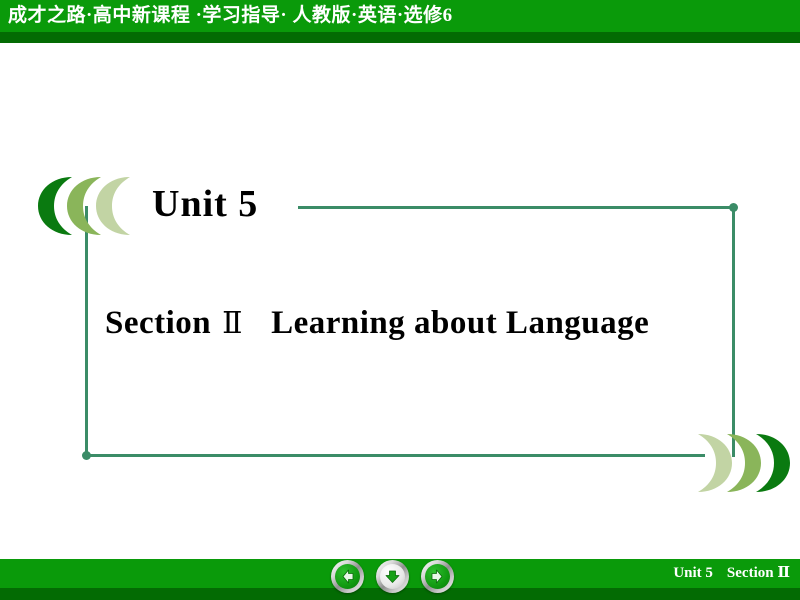 Image resolution: width=800 pixels, height=600 pixels. Describe the element at coordinates (516, 207) in the screenshot. I see `frame-line-top` at that location.